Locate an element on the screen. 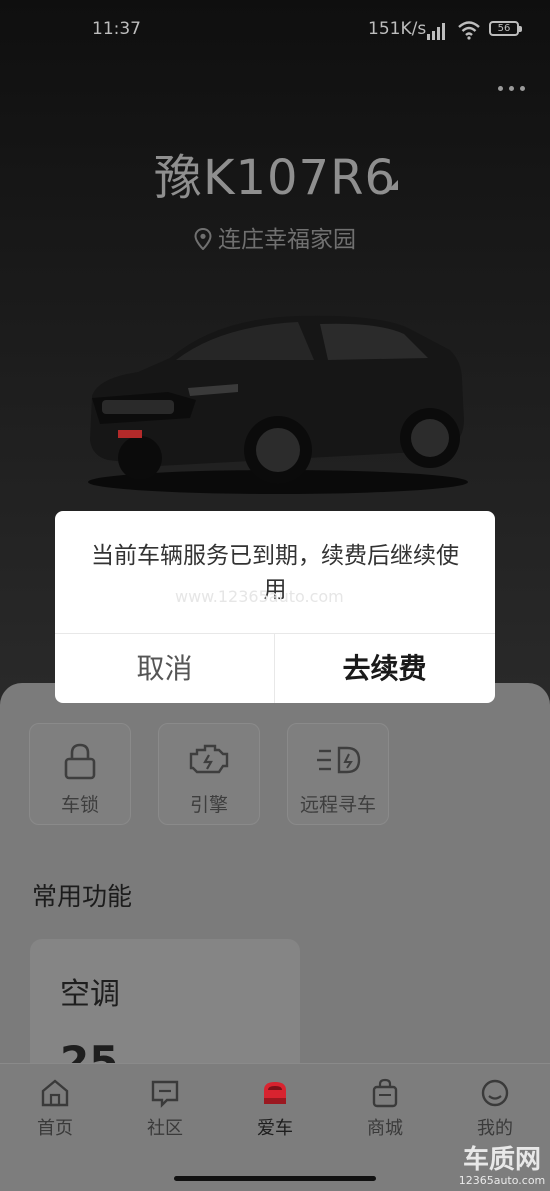 Image resolution: width=550 pixels, height=1191 pixels. car-icon is located at coordinates (275, 1093).